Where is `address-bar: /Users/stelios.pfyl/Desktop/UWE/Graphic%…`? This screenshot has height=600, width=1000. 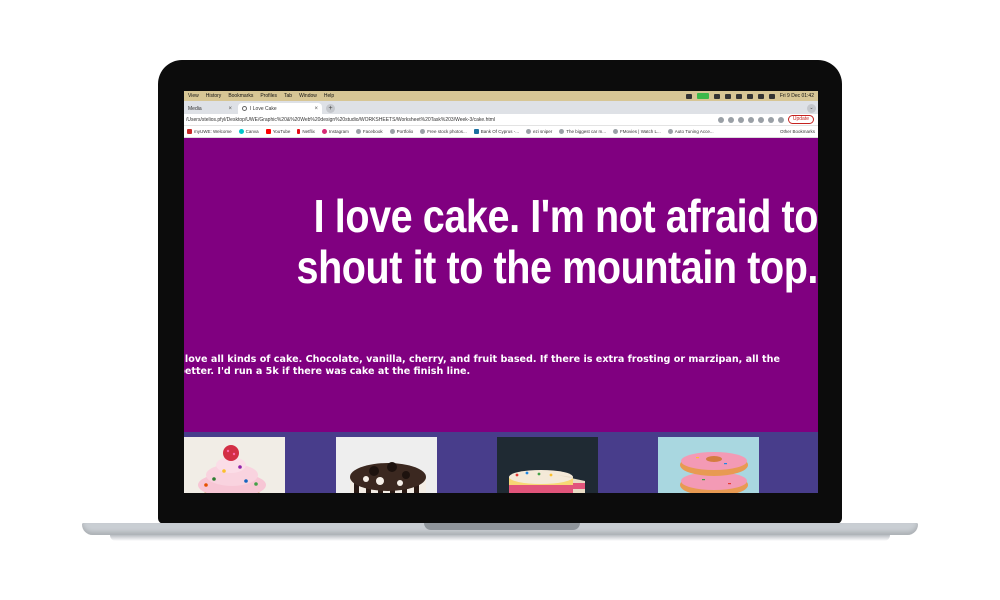 address-bar: /Users/stelios.pfyl/Desktop/UWE/Graphic%… is located at coordinates (501, 120).